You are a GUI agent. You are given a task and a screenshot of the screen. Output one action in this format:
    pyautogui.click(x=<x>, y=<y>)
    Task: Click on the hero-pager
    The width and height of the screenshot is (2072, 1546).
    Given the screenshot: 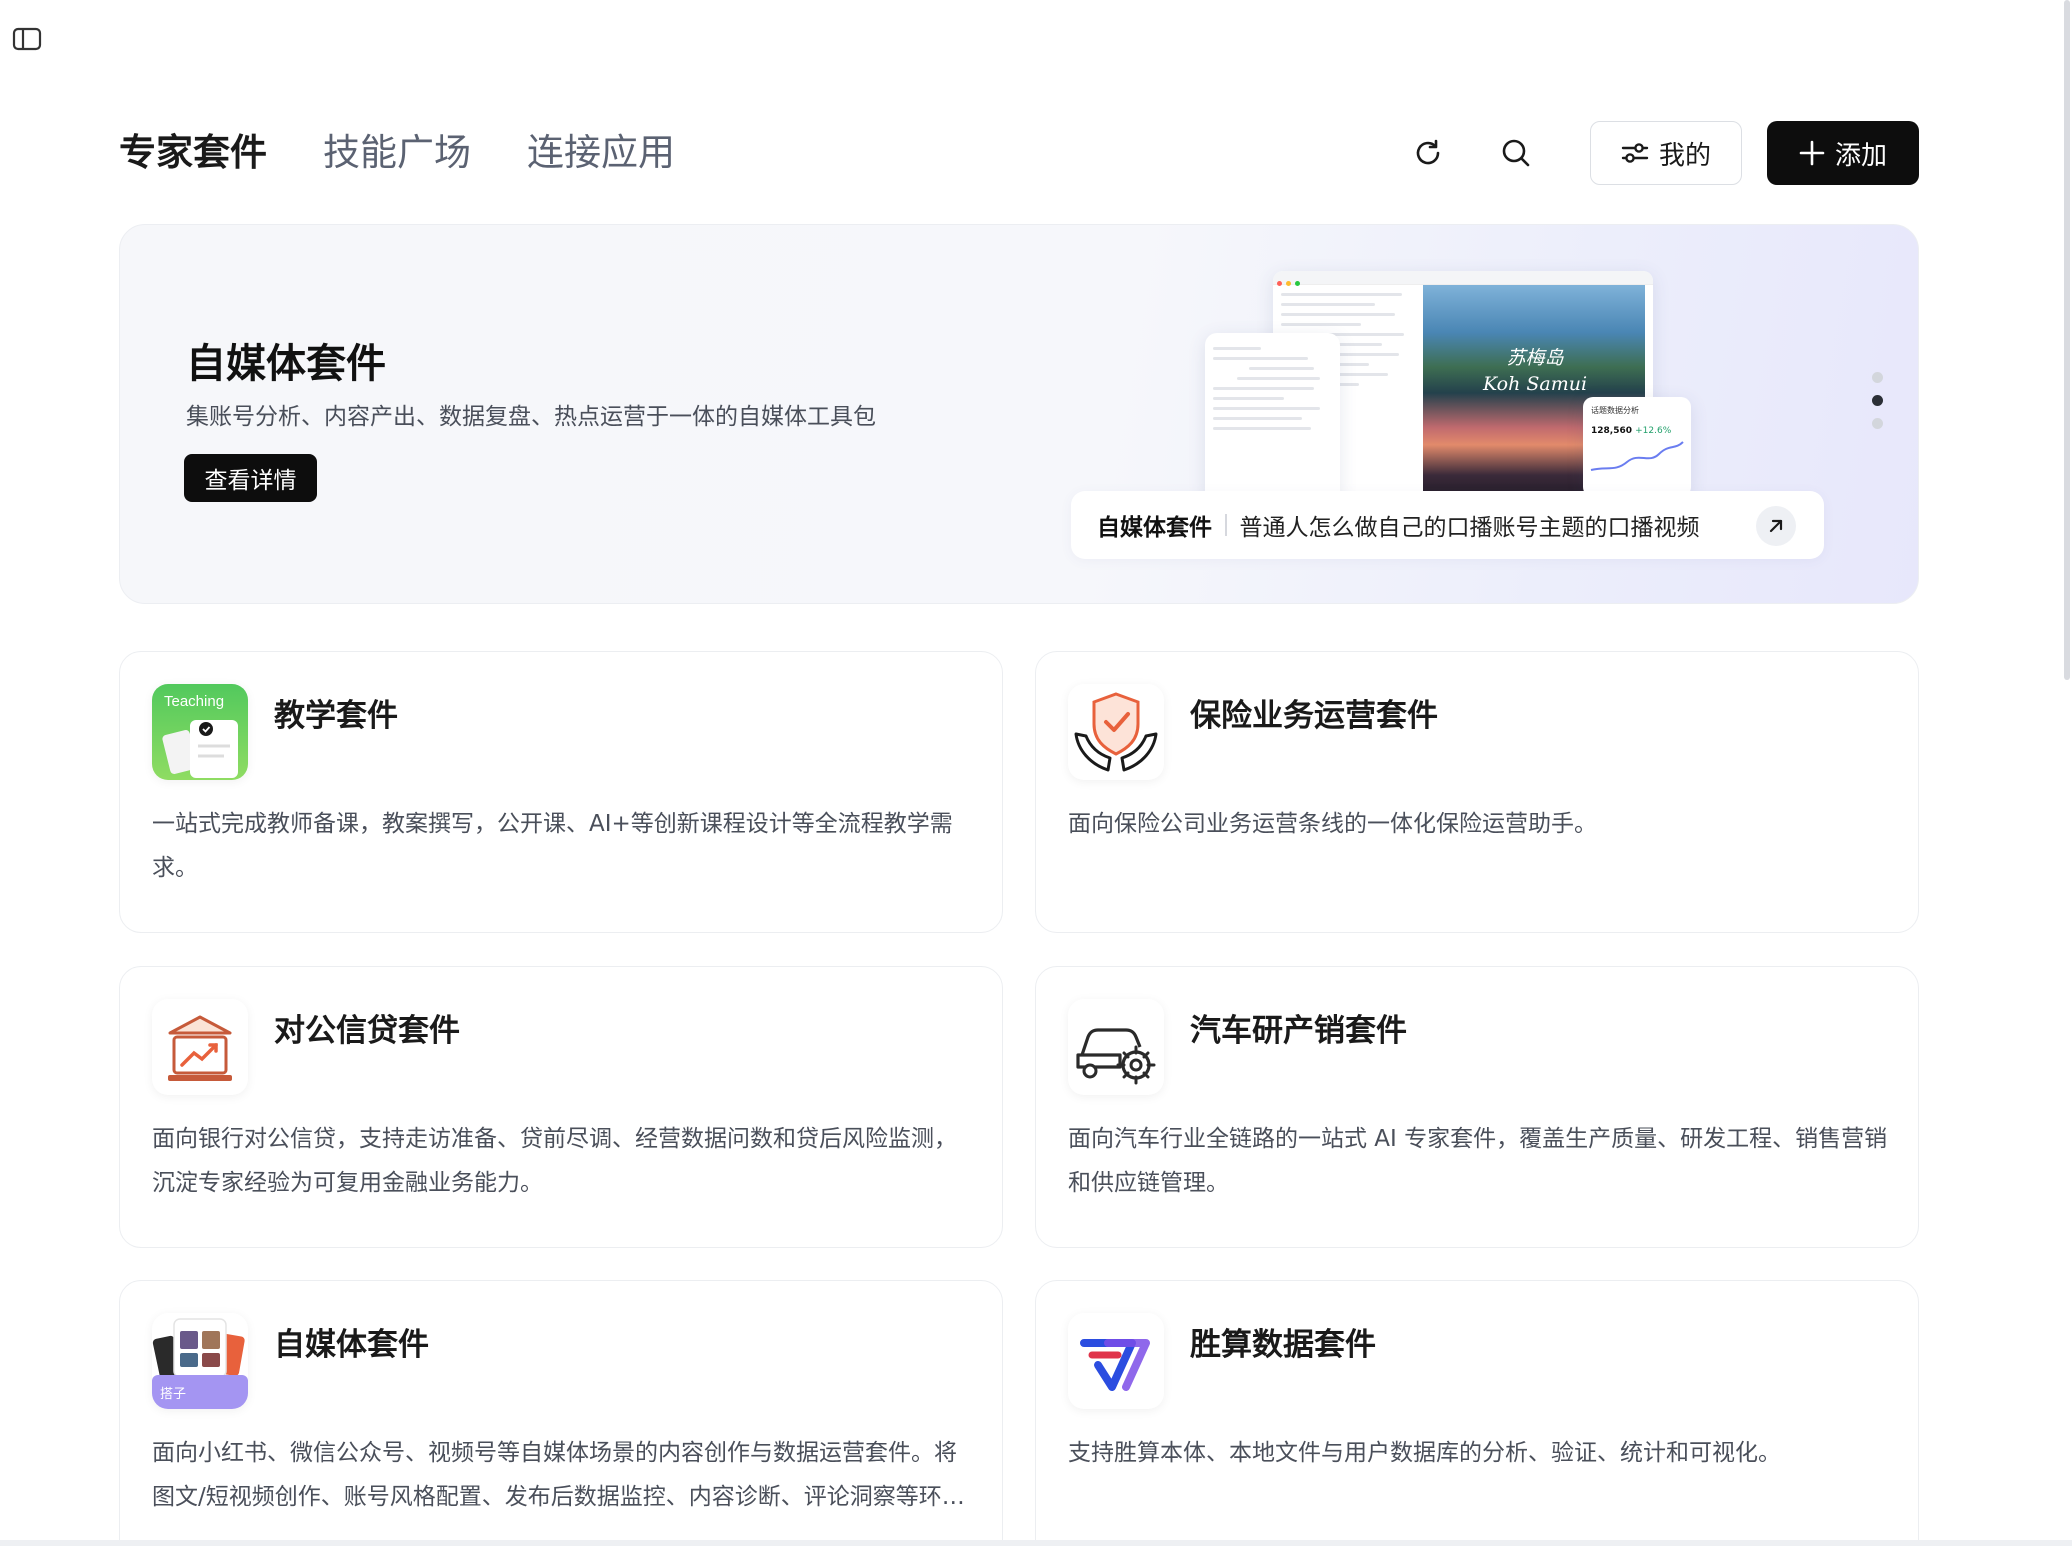 What is the action you would take?
    pyautogui.click(x=1877, y=400)
    